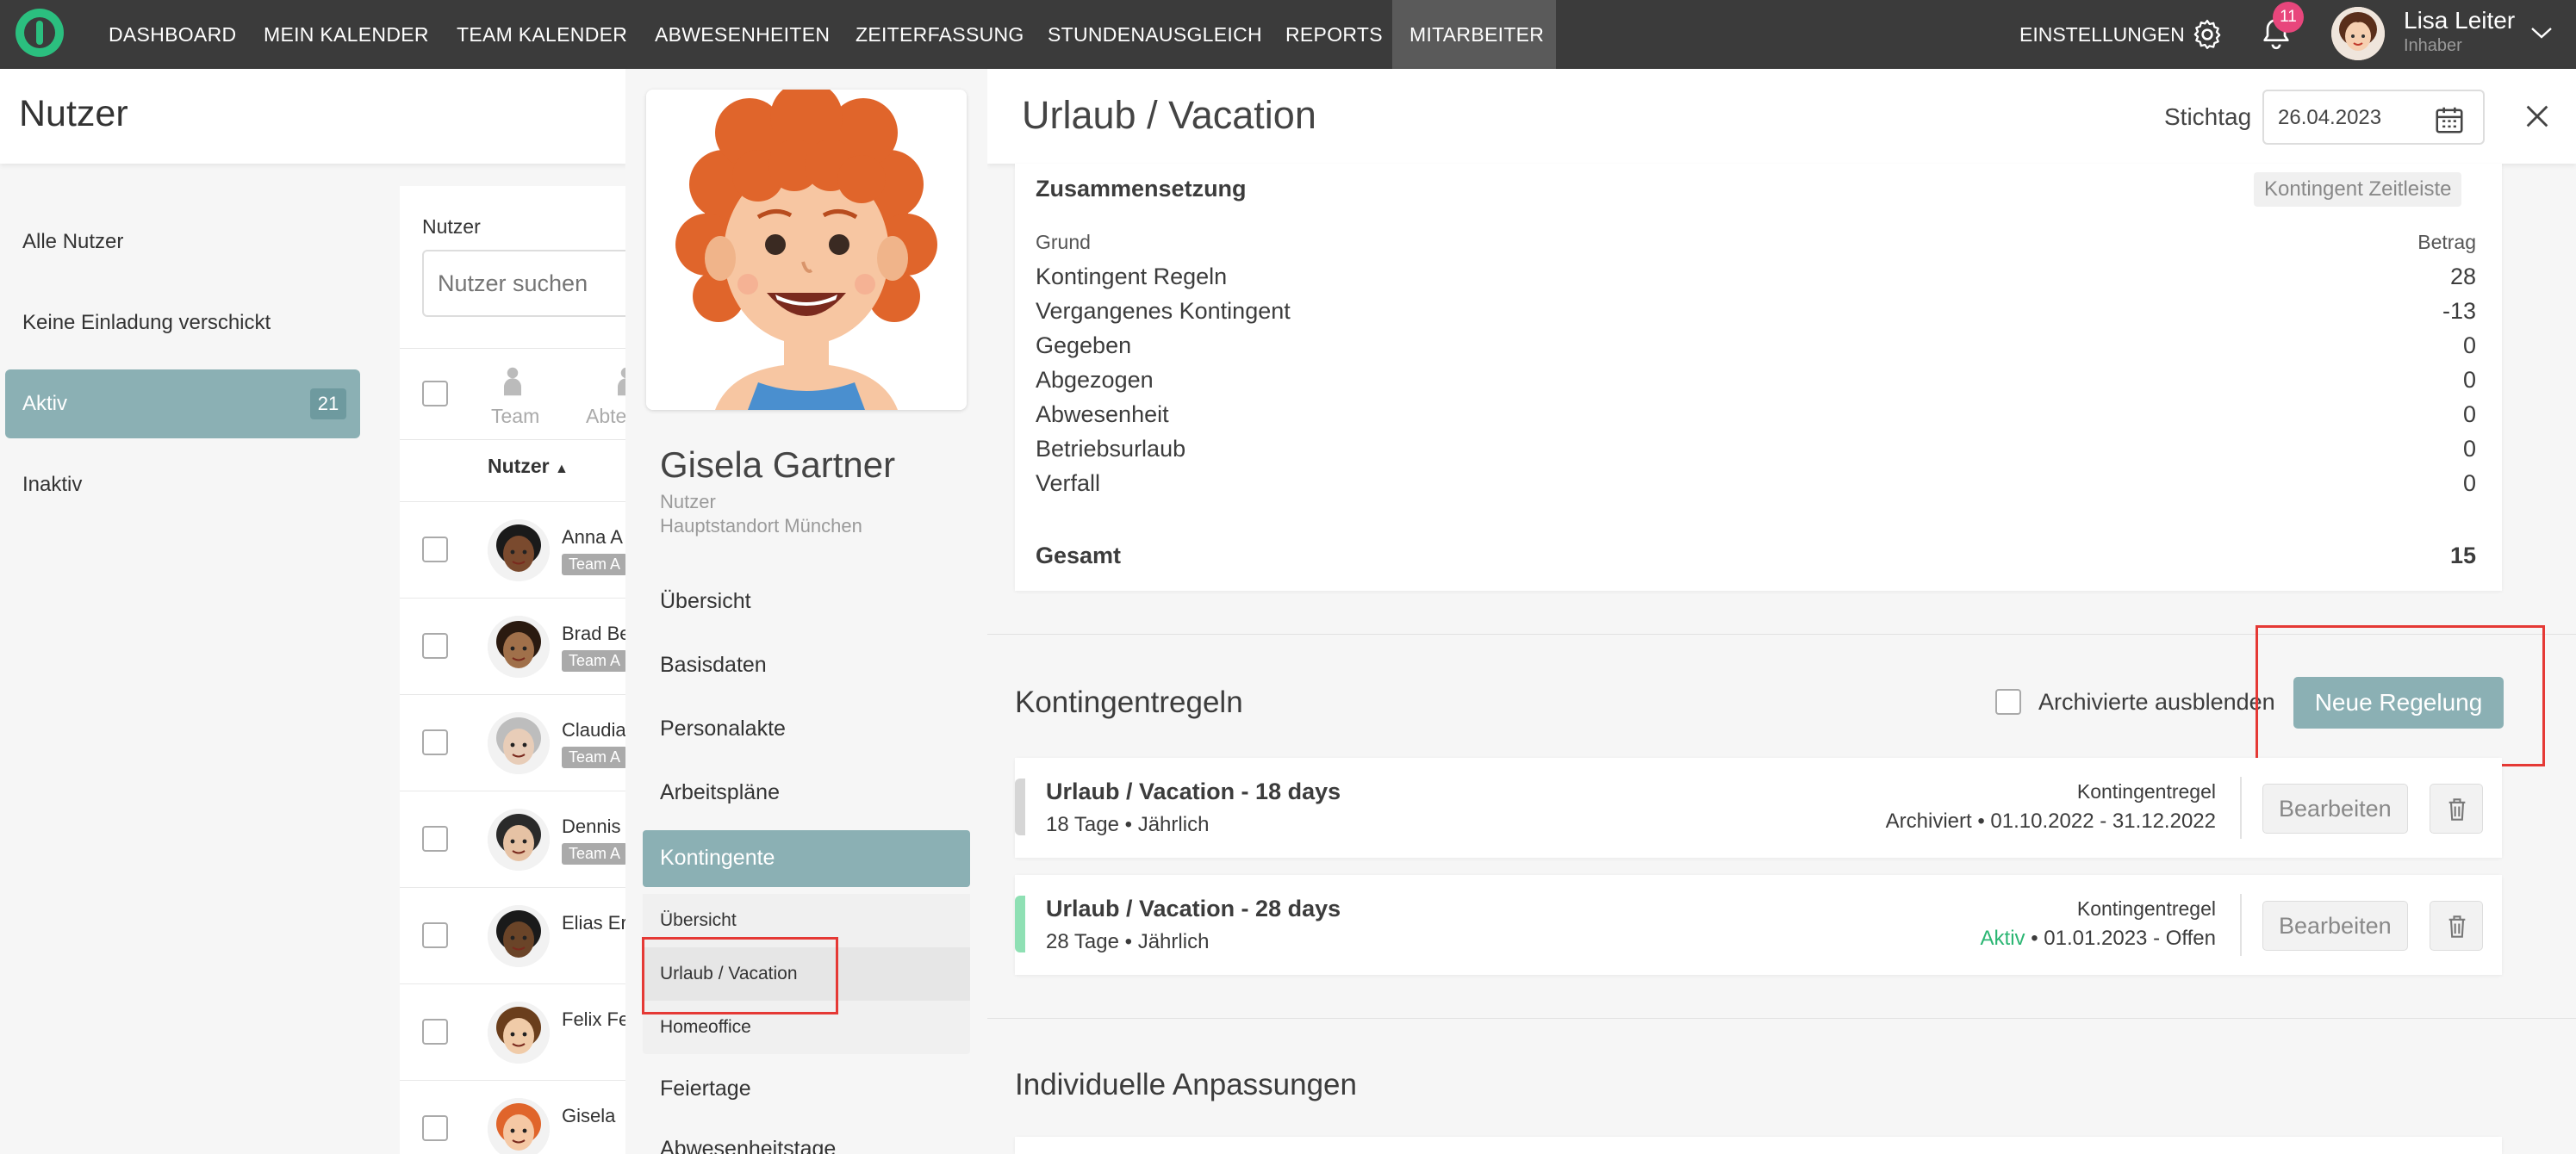 This screenshot has height=1154, width=2576. I want to click on profile-nav-overview: Übersicht, so click(706, 601).